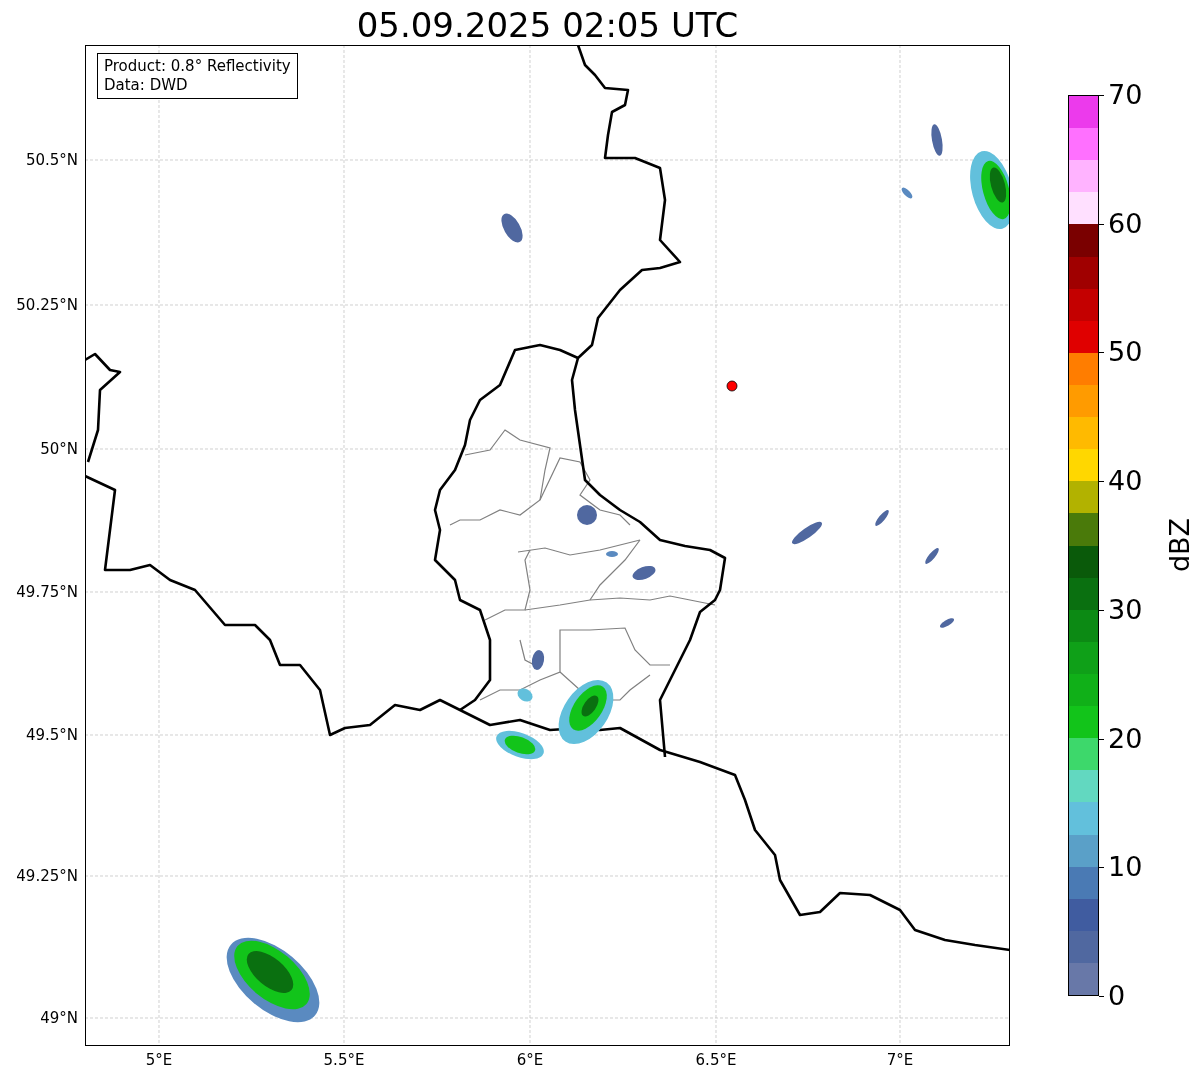 The image size is (1202, 1081). Describe the element at coordinates (1101, 996) in the screenshot. I see `tick-mark` at that location.